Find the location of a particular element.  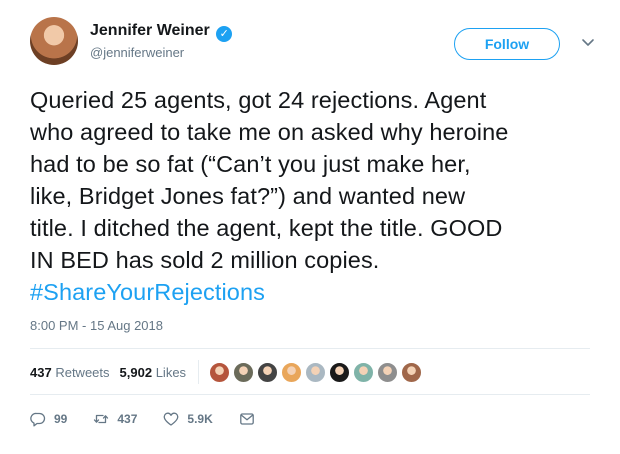

retweets-stat: 437 Retweets is located at coordinates (70, 372).